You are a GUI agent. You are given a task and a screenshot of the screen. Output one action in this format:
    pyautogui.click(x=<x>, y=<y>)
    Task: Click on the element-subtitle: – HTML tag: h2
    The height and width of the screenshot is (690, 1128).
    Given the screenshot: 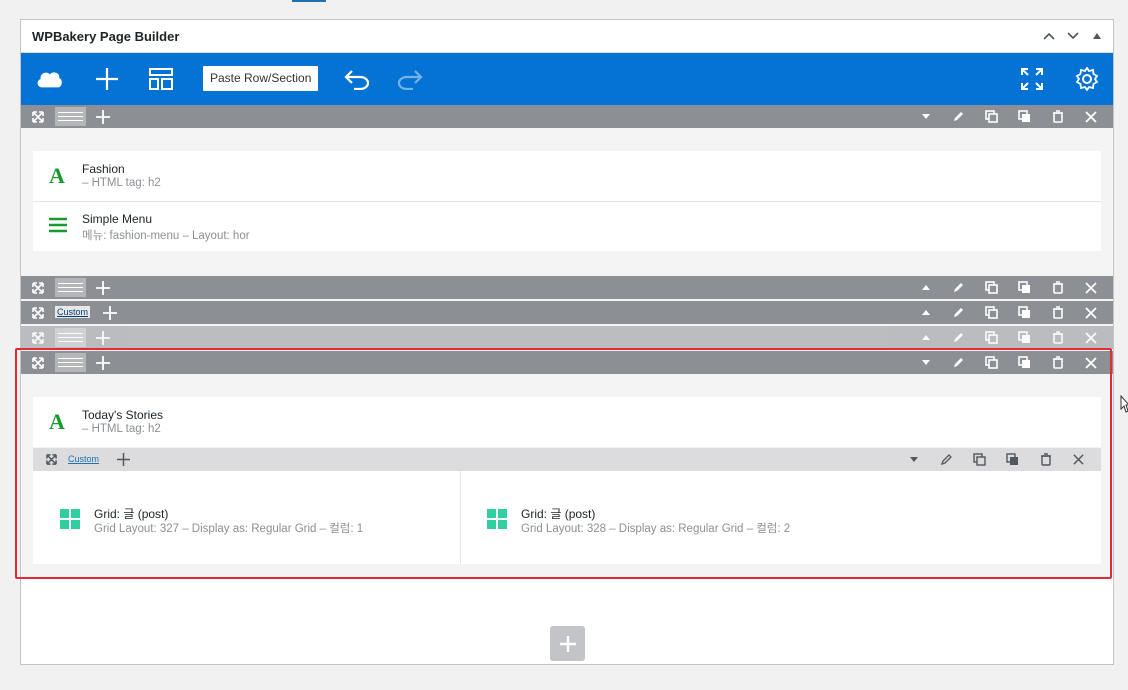 What is the action you would take?
    pyautogui.click(x=121, y=183)
    